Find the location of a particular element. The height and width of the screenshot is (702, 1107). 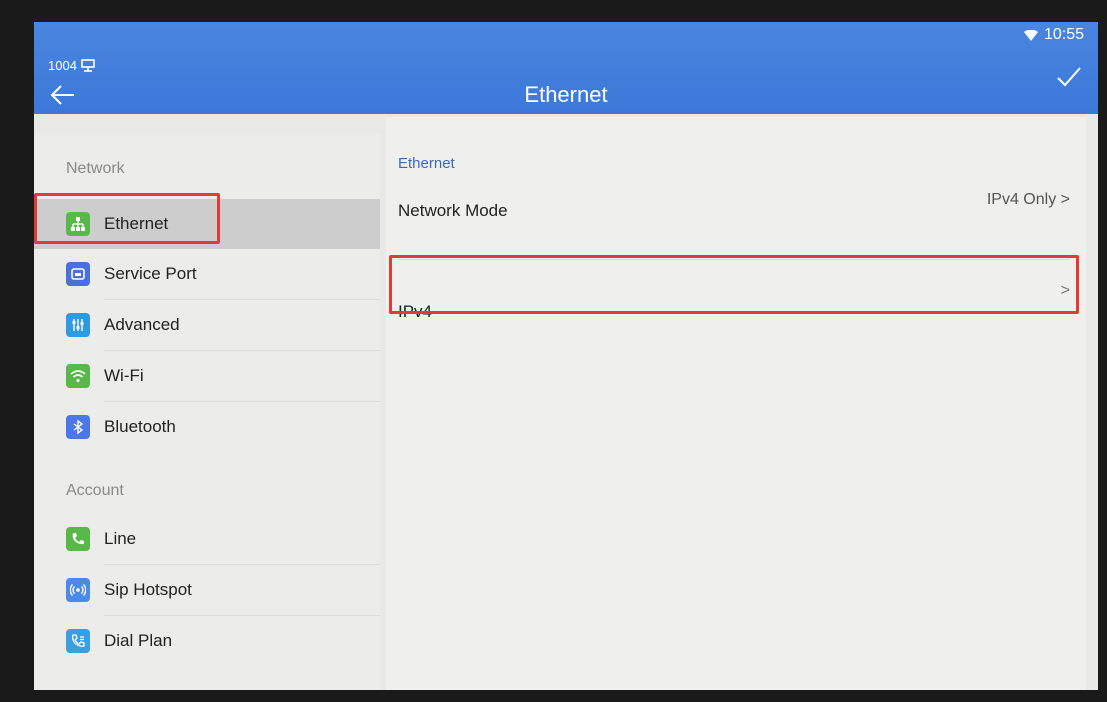

sidebar-item-label: Wi-Fi is located at coordinates (124, 375).